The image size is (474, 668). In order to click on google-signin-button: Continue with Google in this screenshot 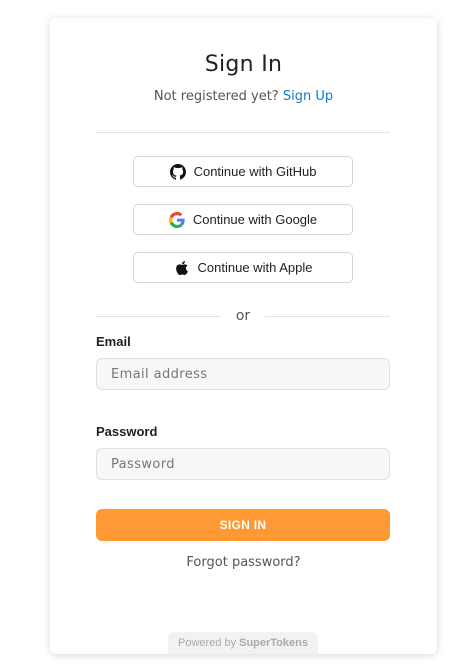, I will do `click(243, 219)`.